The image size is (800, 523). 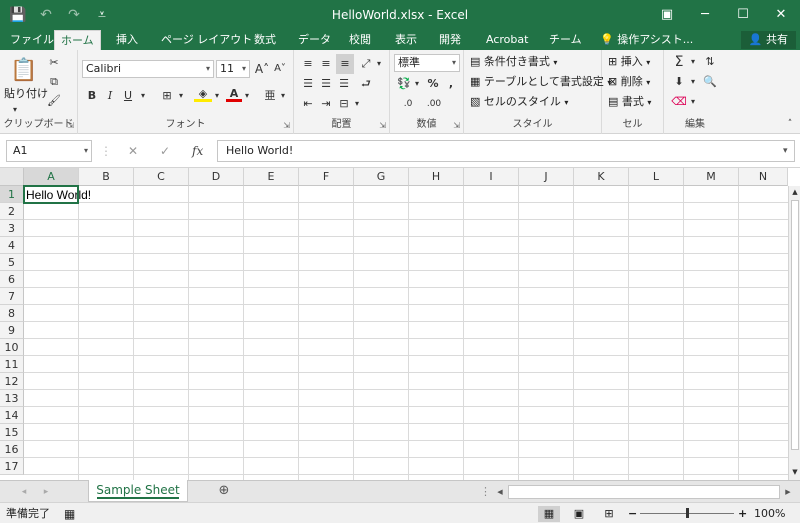 I want to click on select-all-button, so click(x=12, y=177).